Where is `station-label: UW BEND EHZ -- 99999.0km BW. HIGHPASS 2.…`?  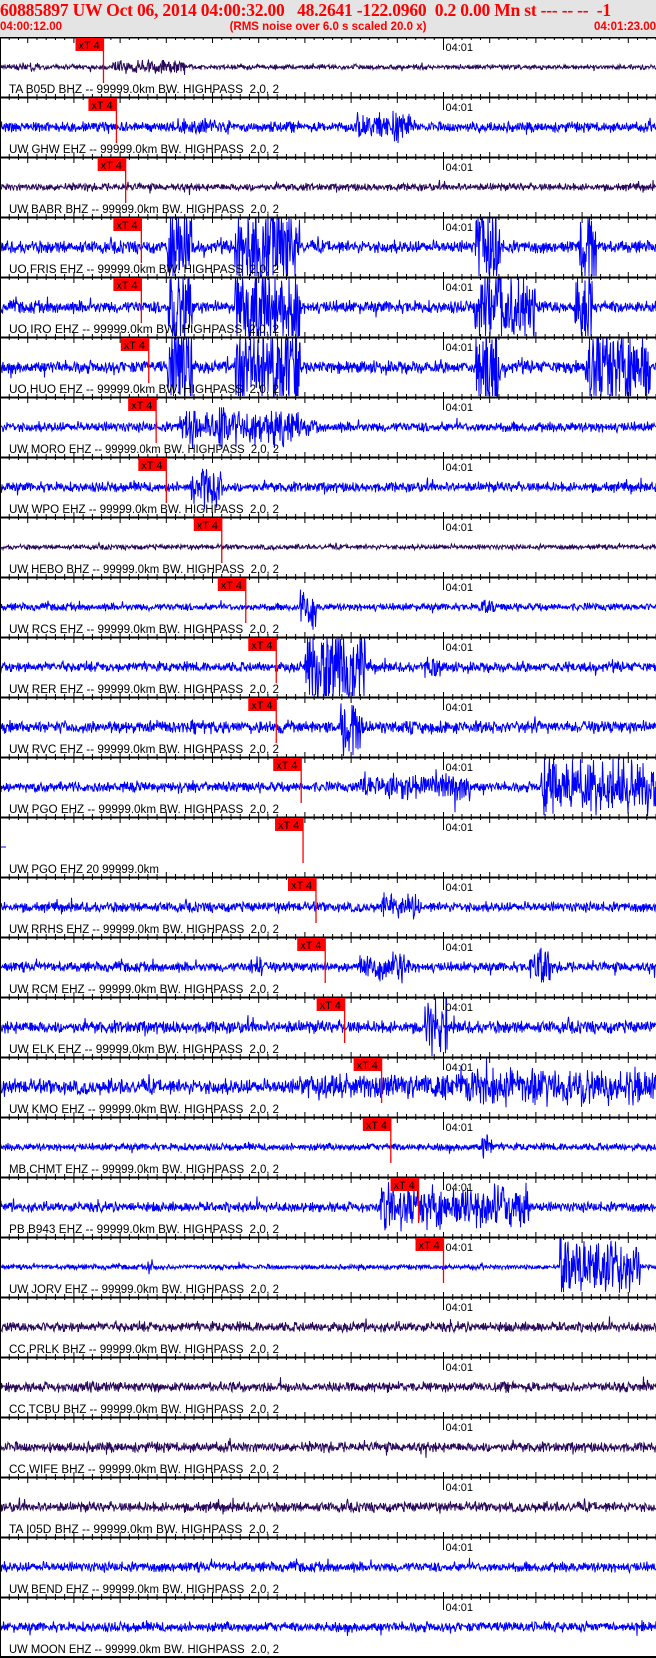 station-label: UW BEND EHZ -- 99999.0km BW. HIGHPASS 2.… is located at coordinates (144, 1590).